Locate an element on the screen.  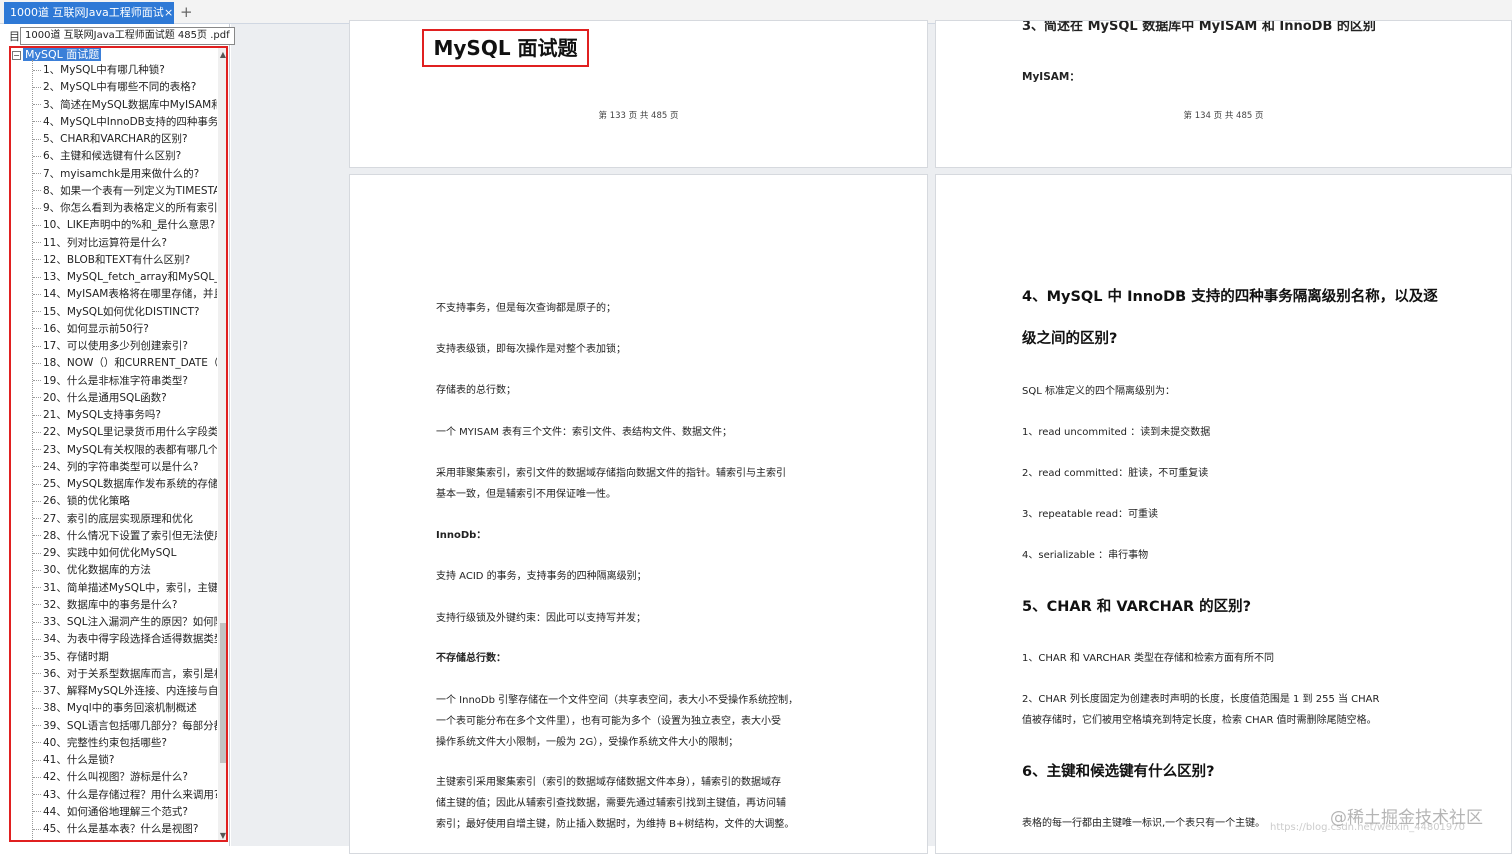
outline-item: 26、锁的优化策略 is located at coordinates (125, 501).